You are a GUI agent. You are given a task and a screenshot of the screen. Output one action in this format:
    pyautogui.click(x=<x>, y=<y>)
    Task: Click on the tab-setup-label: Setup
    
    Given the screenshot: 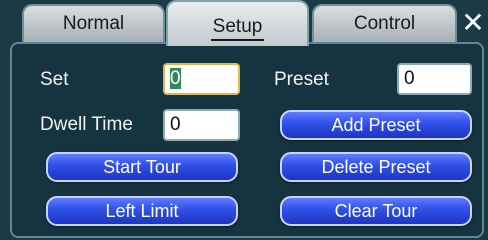 What is the action you would take?
    pyautogui.click(x=237, y=28)
    